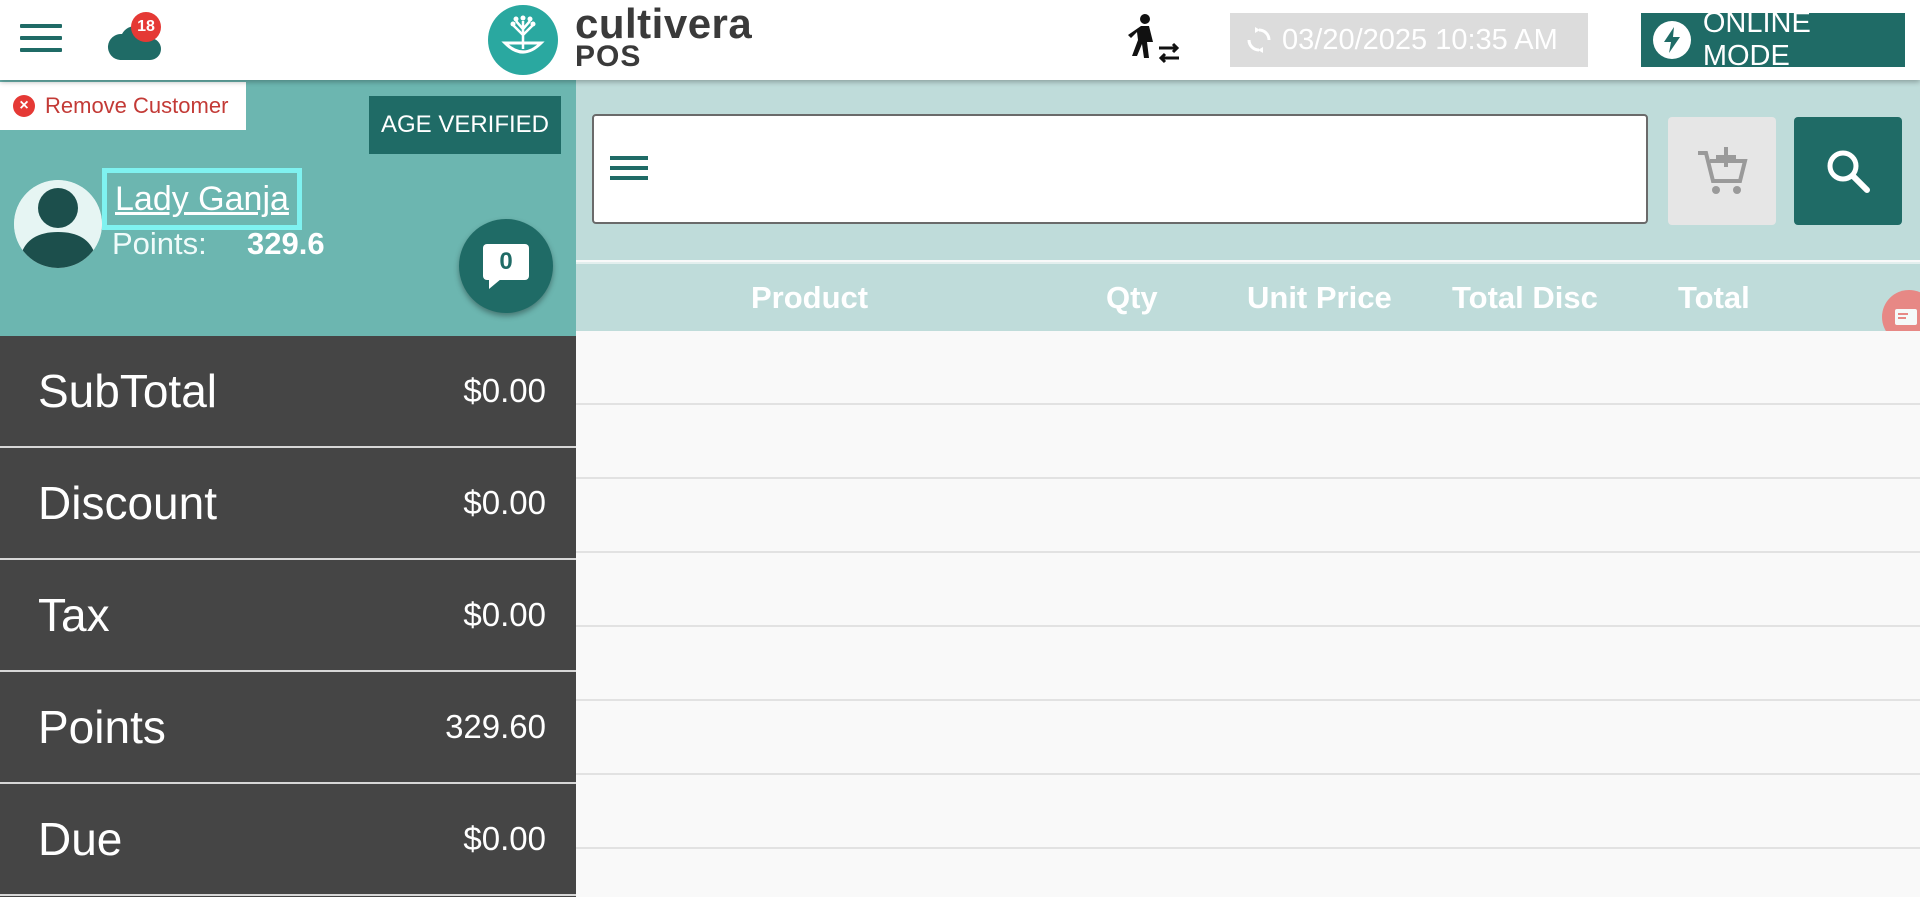  I want to click on brand-logo-text: cultivera POS, so click(663, 37).